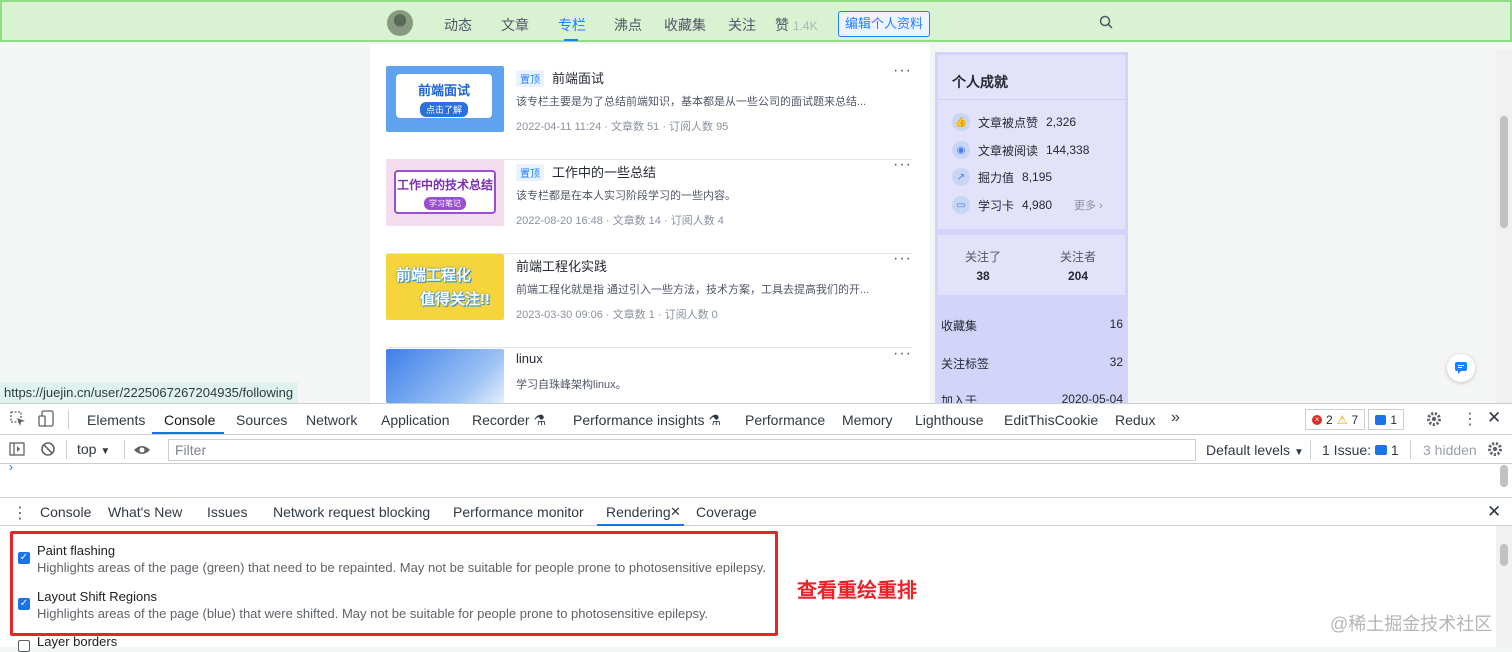 Image resolution: width=1512 pixels, height=652 pixels. Describe the element at coordinates (116, 420) in the screenshot. I see `tab-elements: Elements` at that location.